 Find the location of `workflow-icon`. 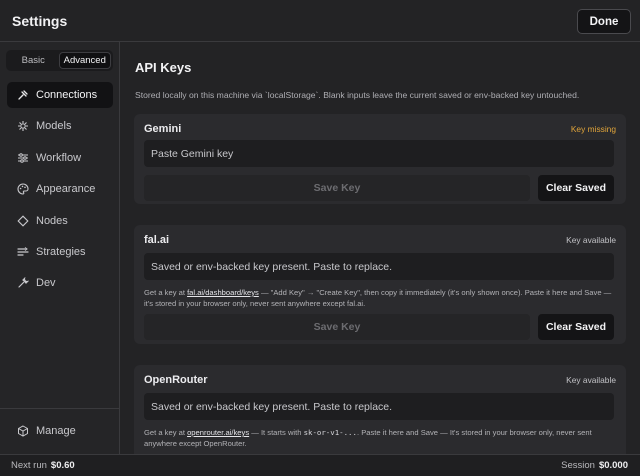

workflow-icon is located at coordinates (23, 157).